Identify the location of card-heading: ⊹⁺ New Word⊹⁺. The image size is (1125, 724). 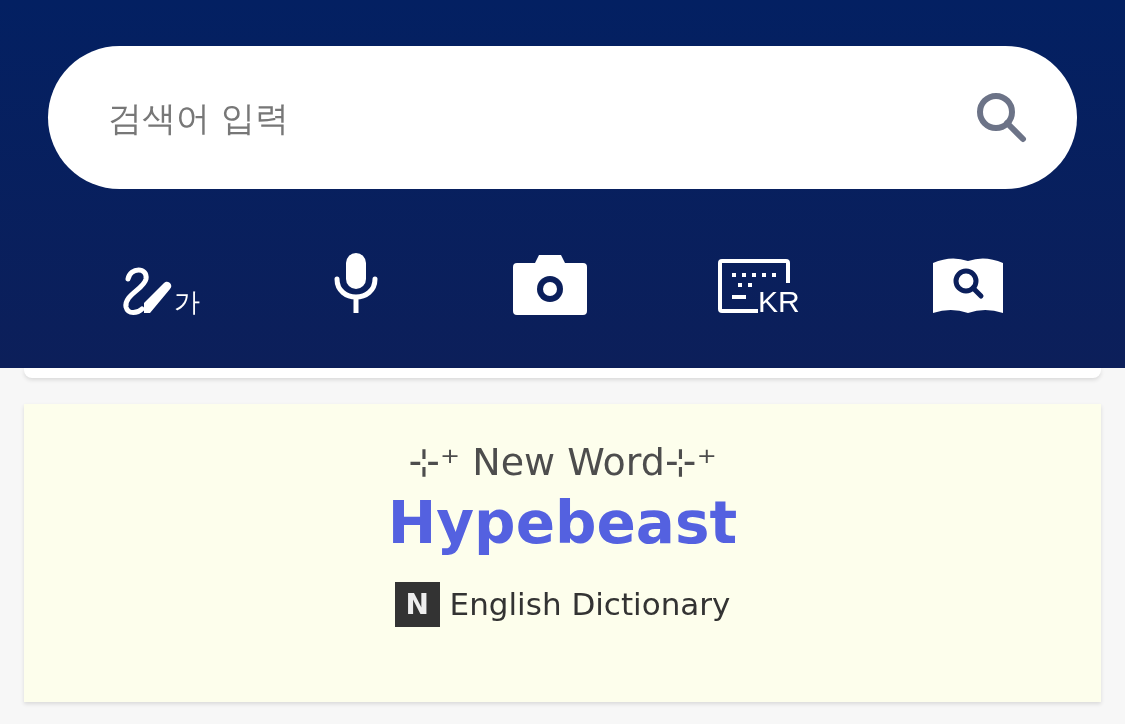
(562, 463).